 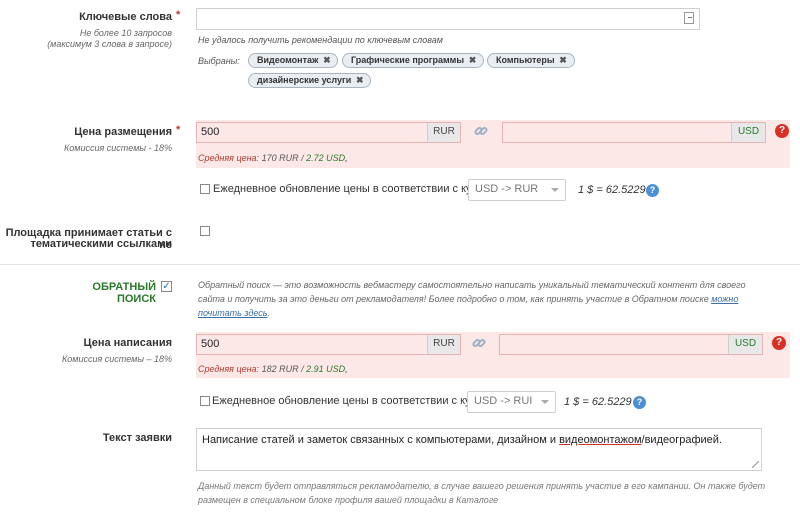 What do you see at coordinates (205, 401) in the screenshot?
I see `writing-daily-update-checkbox` at bounding box center [205, 401].